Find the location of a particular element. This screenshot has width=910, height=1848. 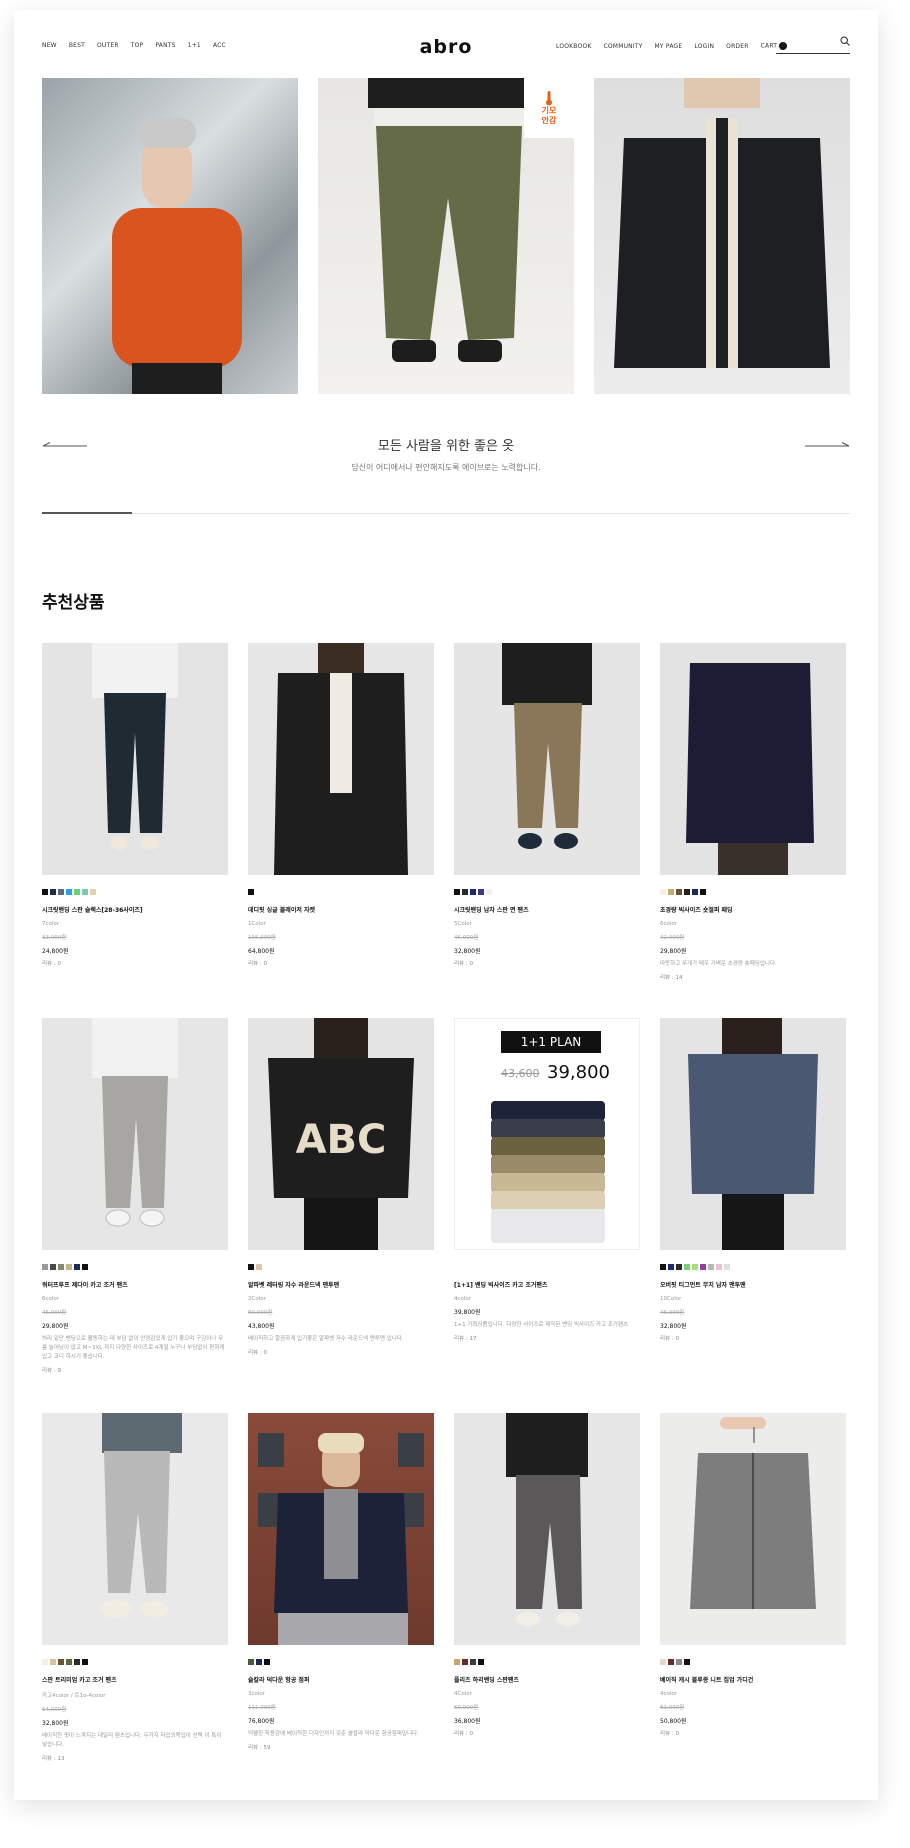

nav-item-login: LOGIN is located at coordinates (704, 46).